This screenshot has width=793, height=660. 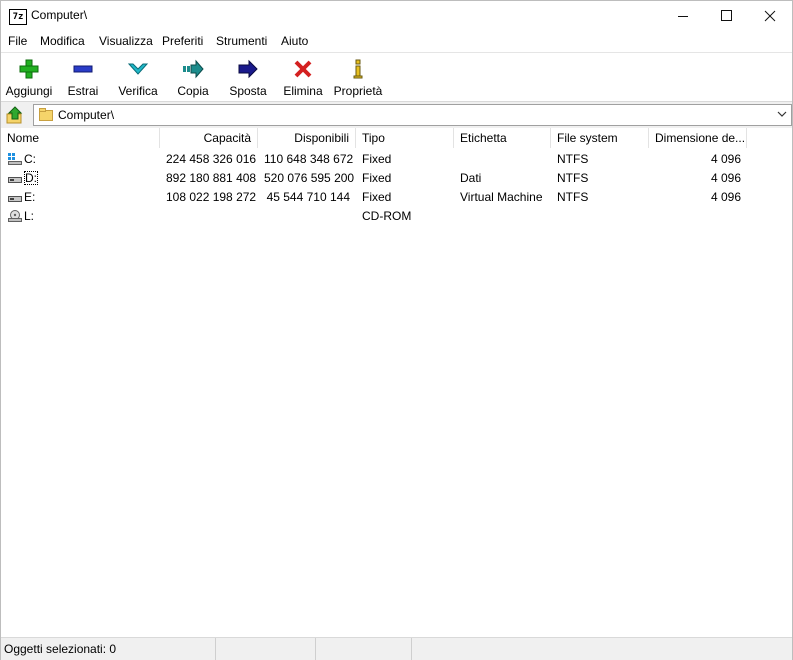 I want to click on minimize-icon, so click(x=683, y=16).